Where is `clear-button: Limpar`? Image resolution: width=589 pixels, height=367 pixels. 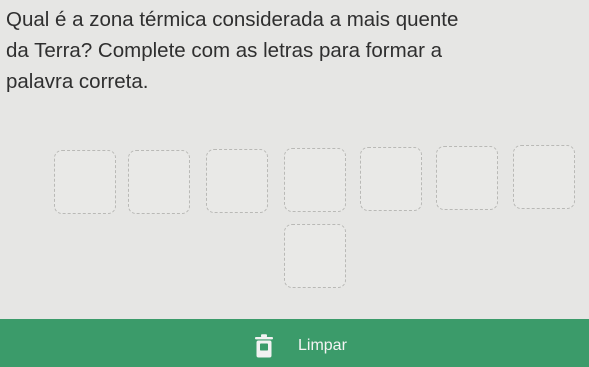
clear-button: Limpar is located at coordinates (299, 346).